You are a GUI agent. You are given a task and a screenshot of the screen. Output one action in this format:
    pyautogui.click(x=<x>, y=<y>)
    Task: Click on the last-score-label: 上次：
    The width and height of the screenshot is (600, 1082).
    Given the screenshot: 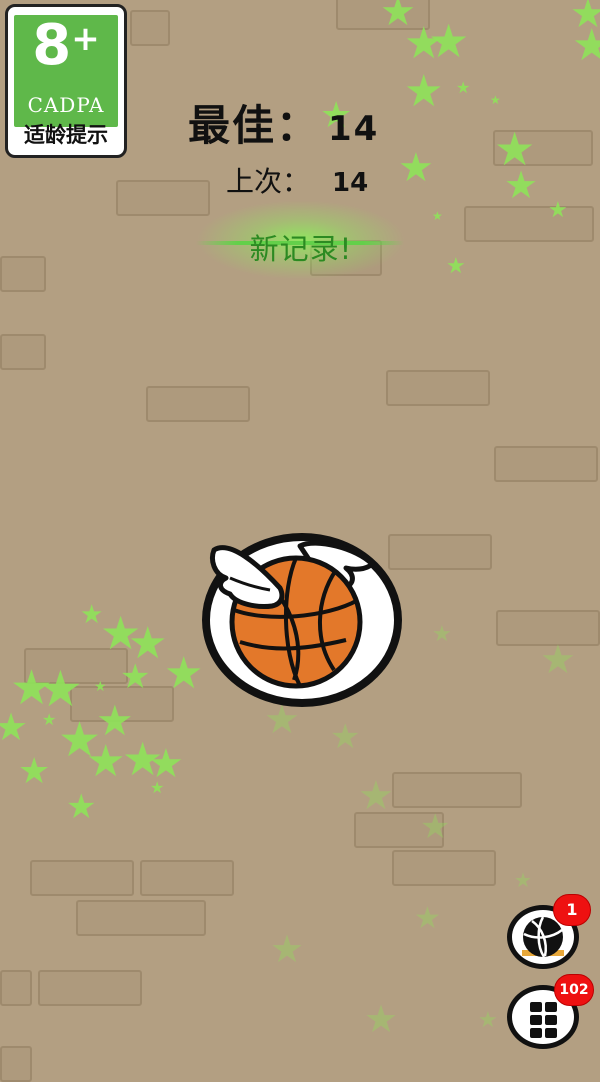 What is the action you would take?
    pyautogui.click(x=268, y=181)
    